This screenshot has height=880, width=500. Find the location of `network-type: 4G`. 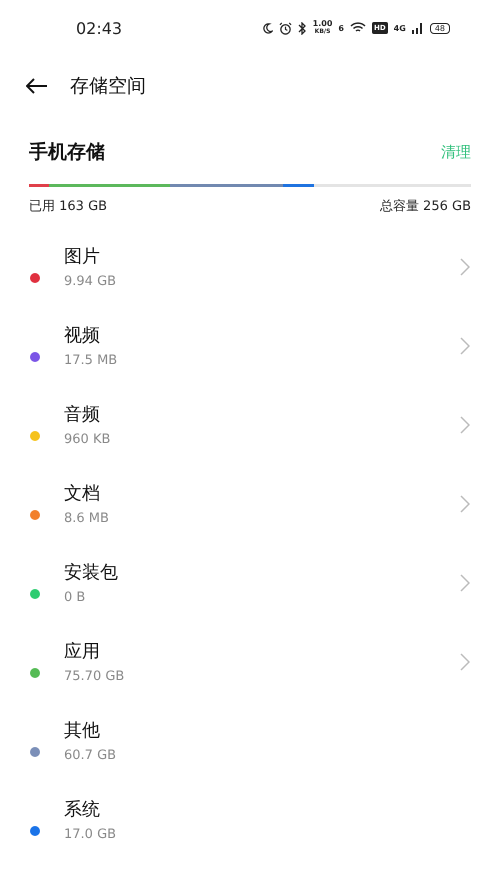

network-type: 4G is located at coordinates (400, 28).